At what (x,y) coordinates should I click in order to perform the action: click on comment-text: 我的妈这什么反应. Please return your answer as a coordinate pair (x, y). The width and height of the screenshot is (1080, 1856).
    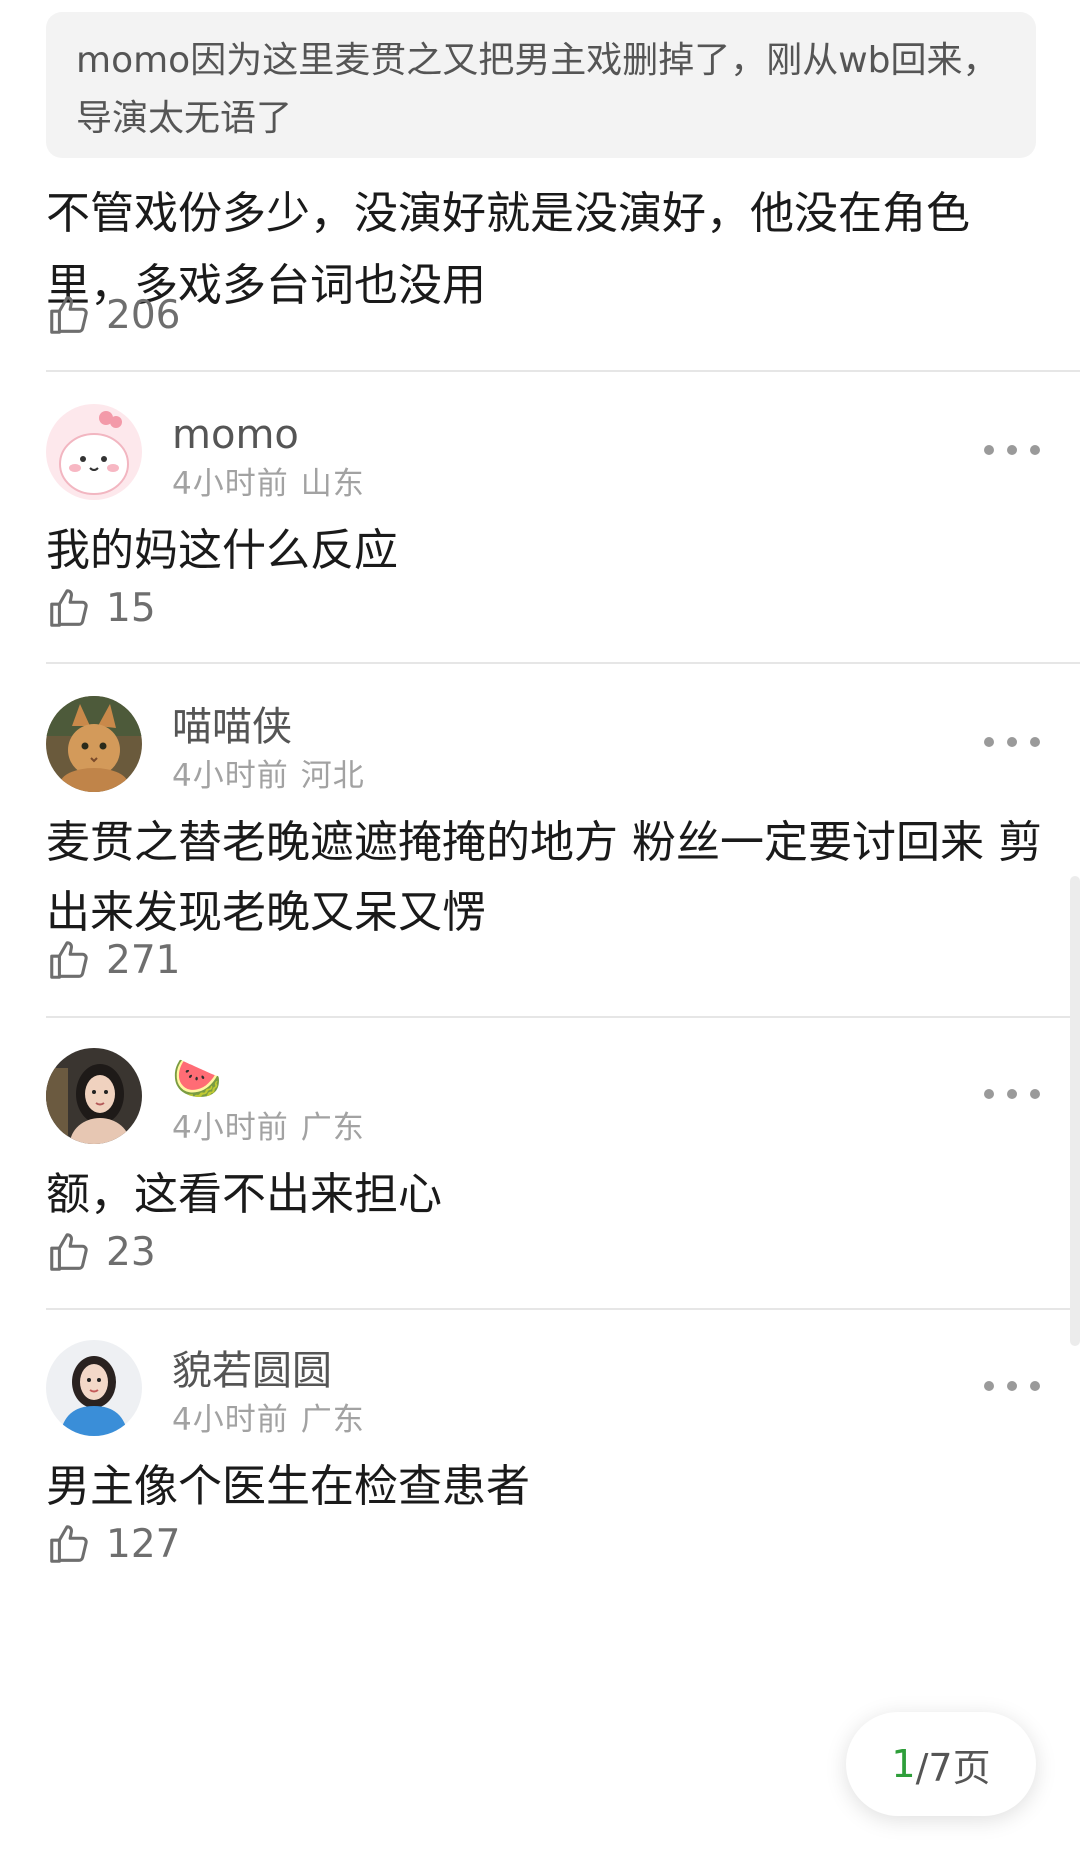
    Looking at the image, I should click on (222, 550).